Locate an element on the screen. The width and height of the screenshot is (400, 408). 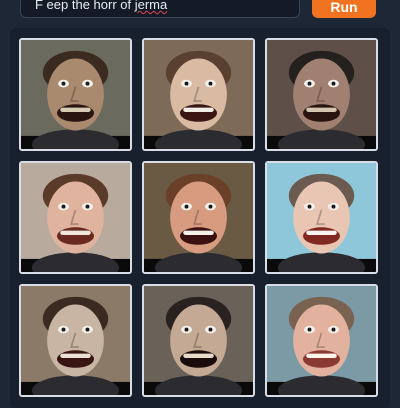
prompt-text: F eep the horr of is located at coordinates (85, 6).